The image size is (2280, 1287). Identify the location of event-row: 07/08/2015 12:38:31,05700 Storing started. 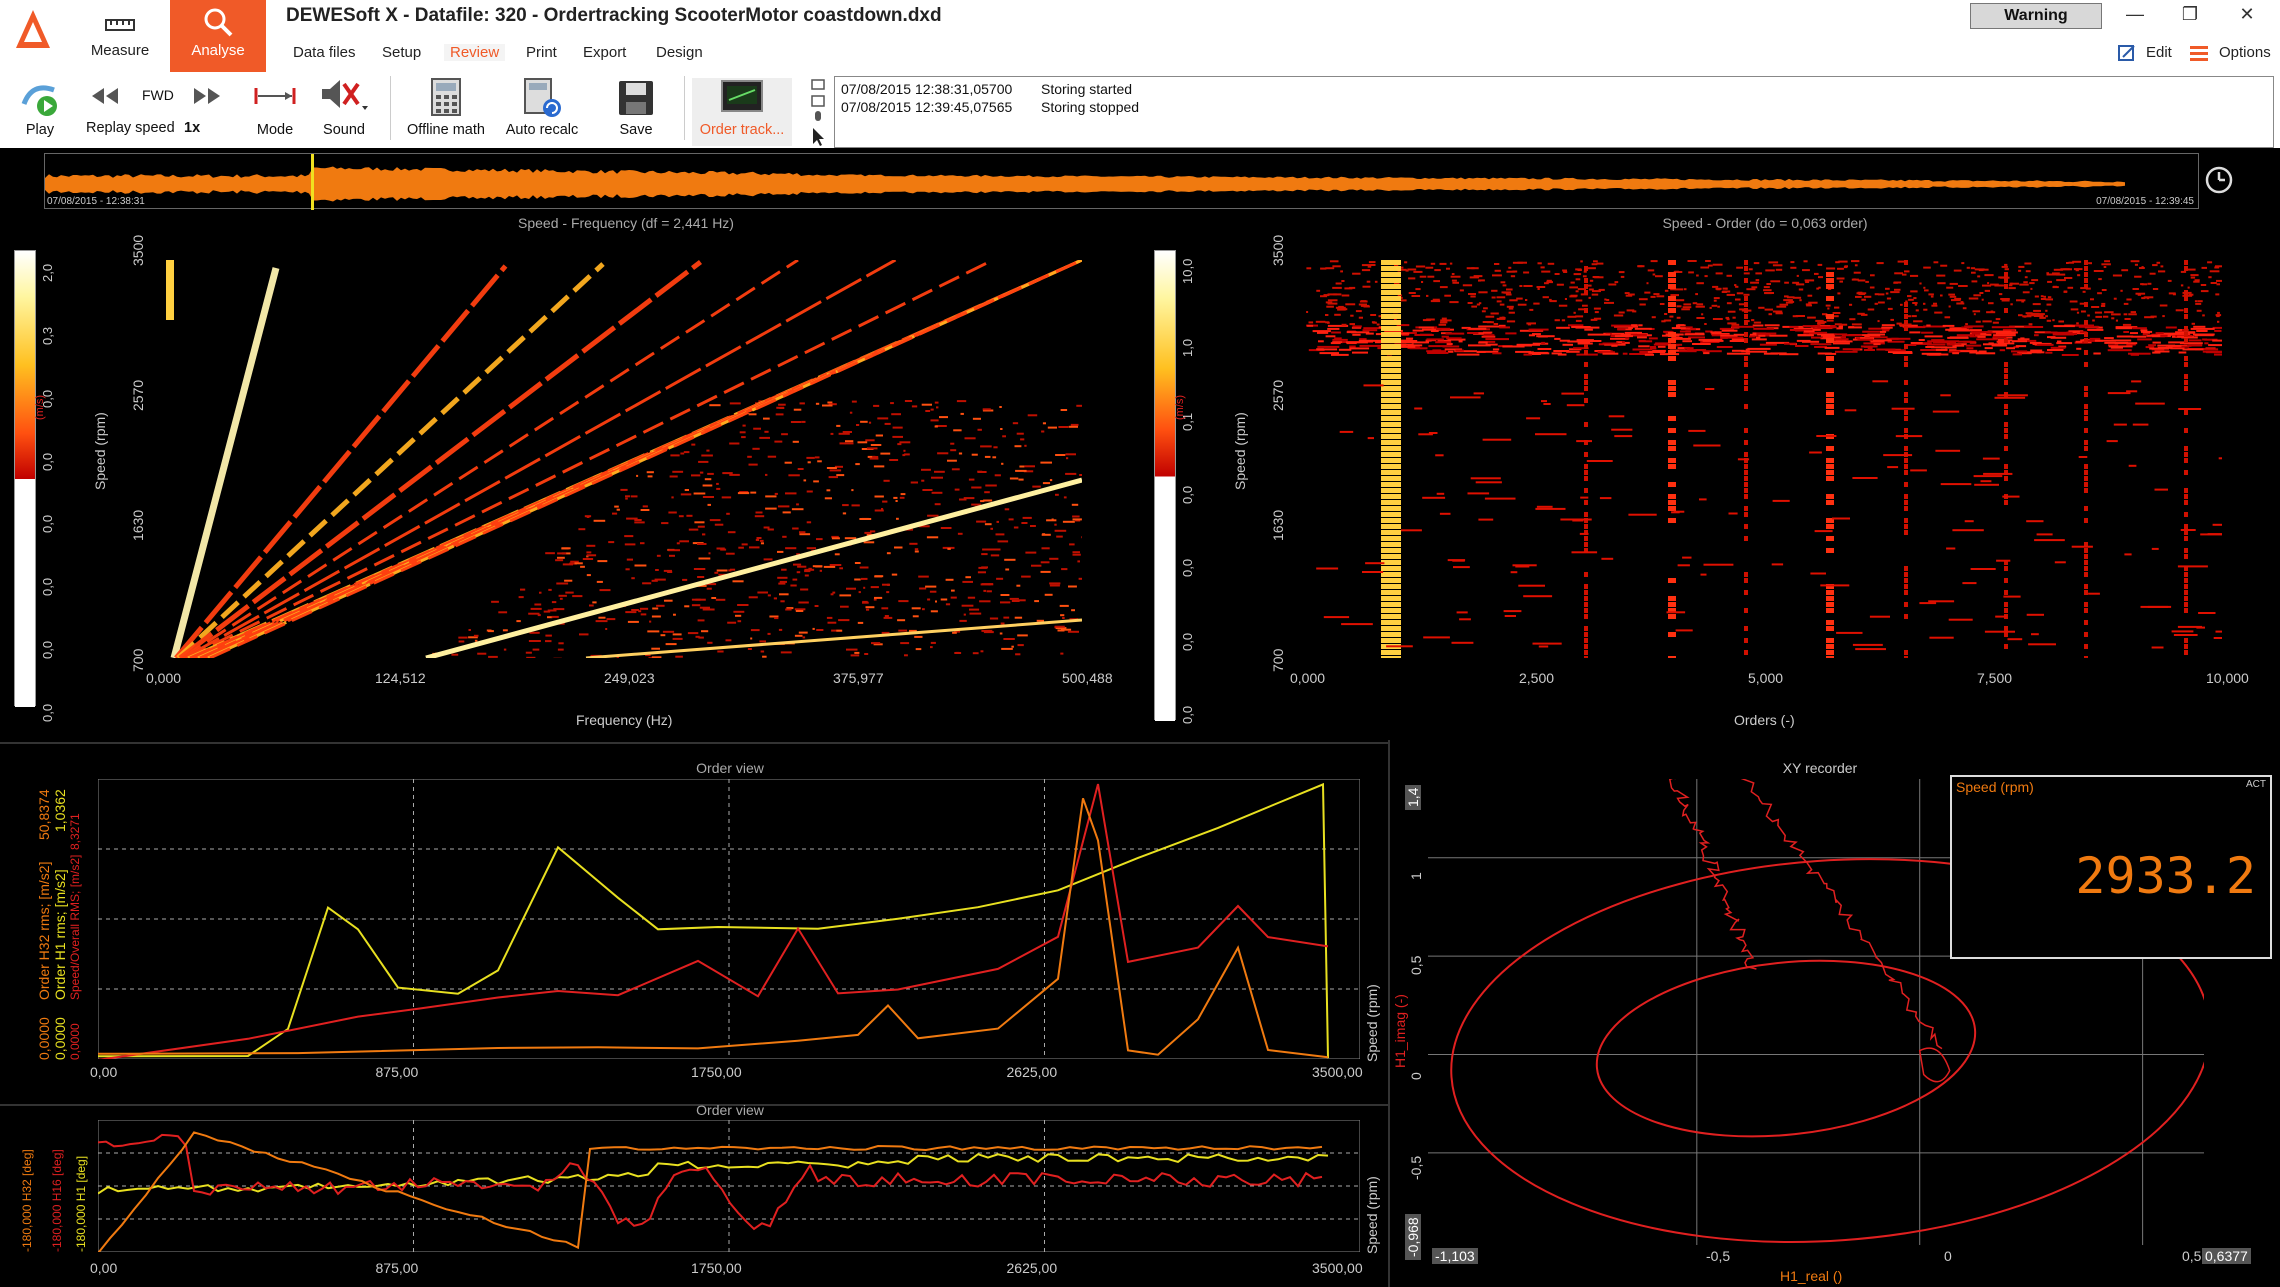
(1554, 89).